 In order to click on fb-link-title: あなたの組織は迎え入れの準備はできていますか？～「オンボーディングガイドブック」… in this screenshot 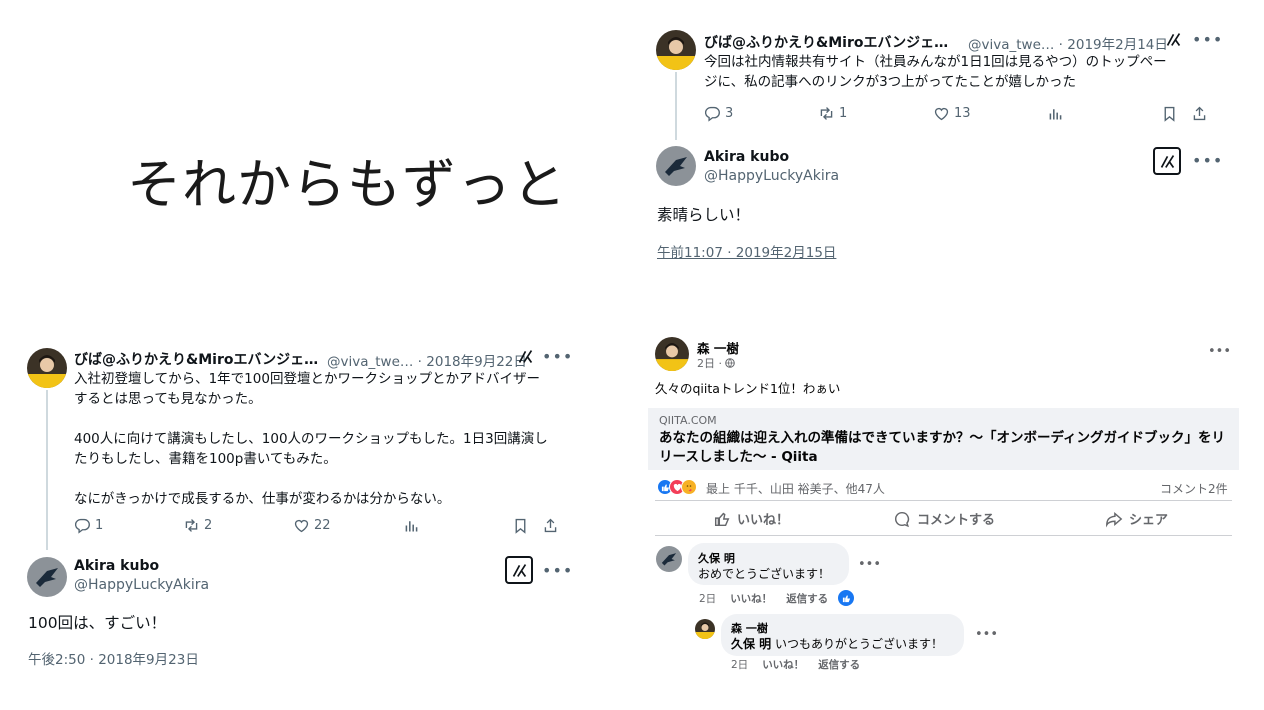, I will do `click(942, 447)`.